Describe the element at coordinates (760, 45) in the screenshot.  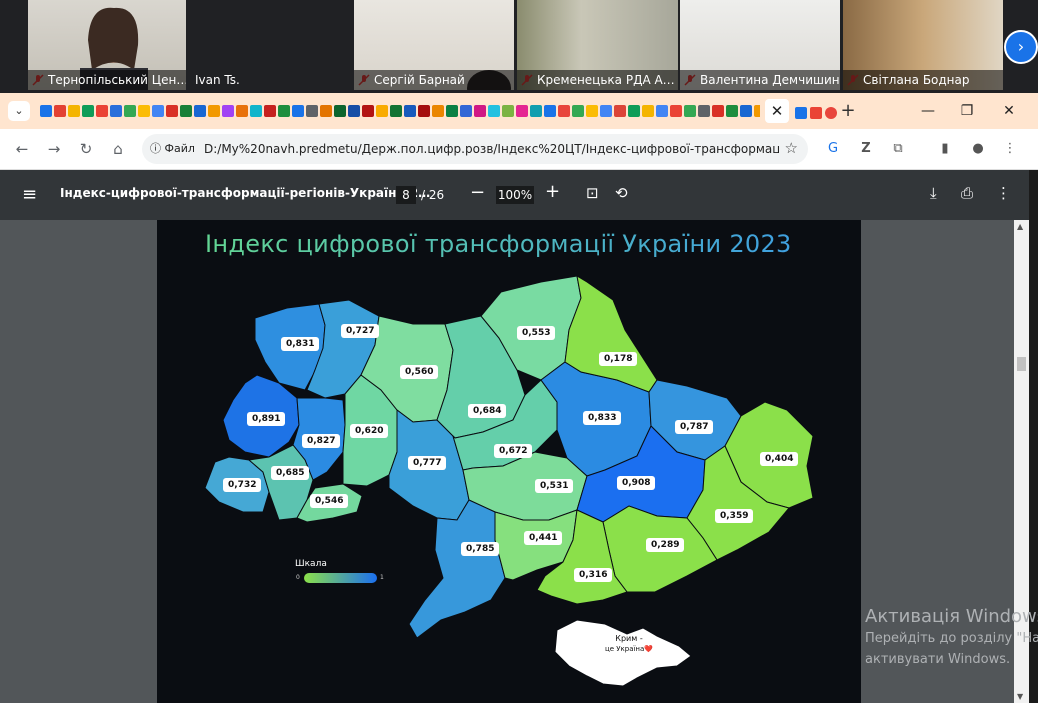
I see `participant-tile: Валентина Демчишин` at that location.